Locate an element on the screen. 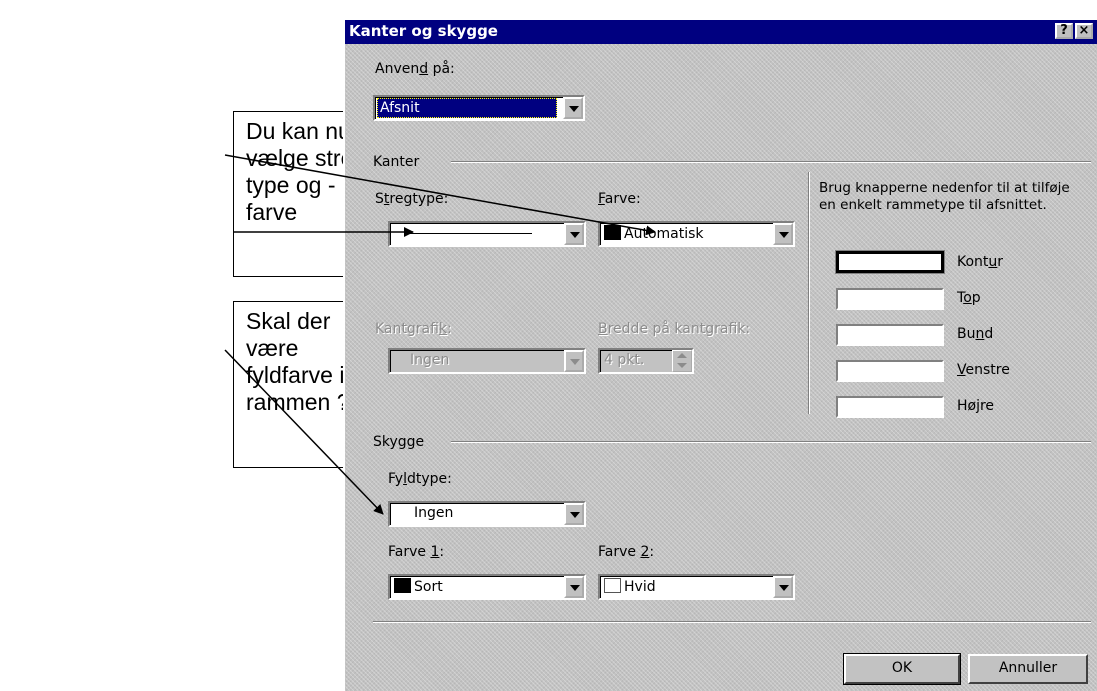  color1-label: Farve 1: is located at coordinates (416, 552).